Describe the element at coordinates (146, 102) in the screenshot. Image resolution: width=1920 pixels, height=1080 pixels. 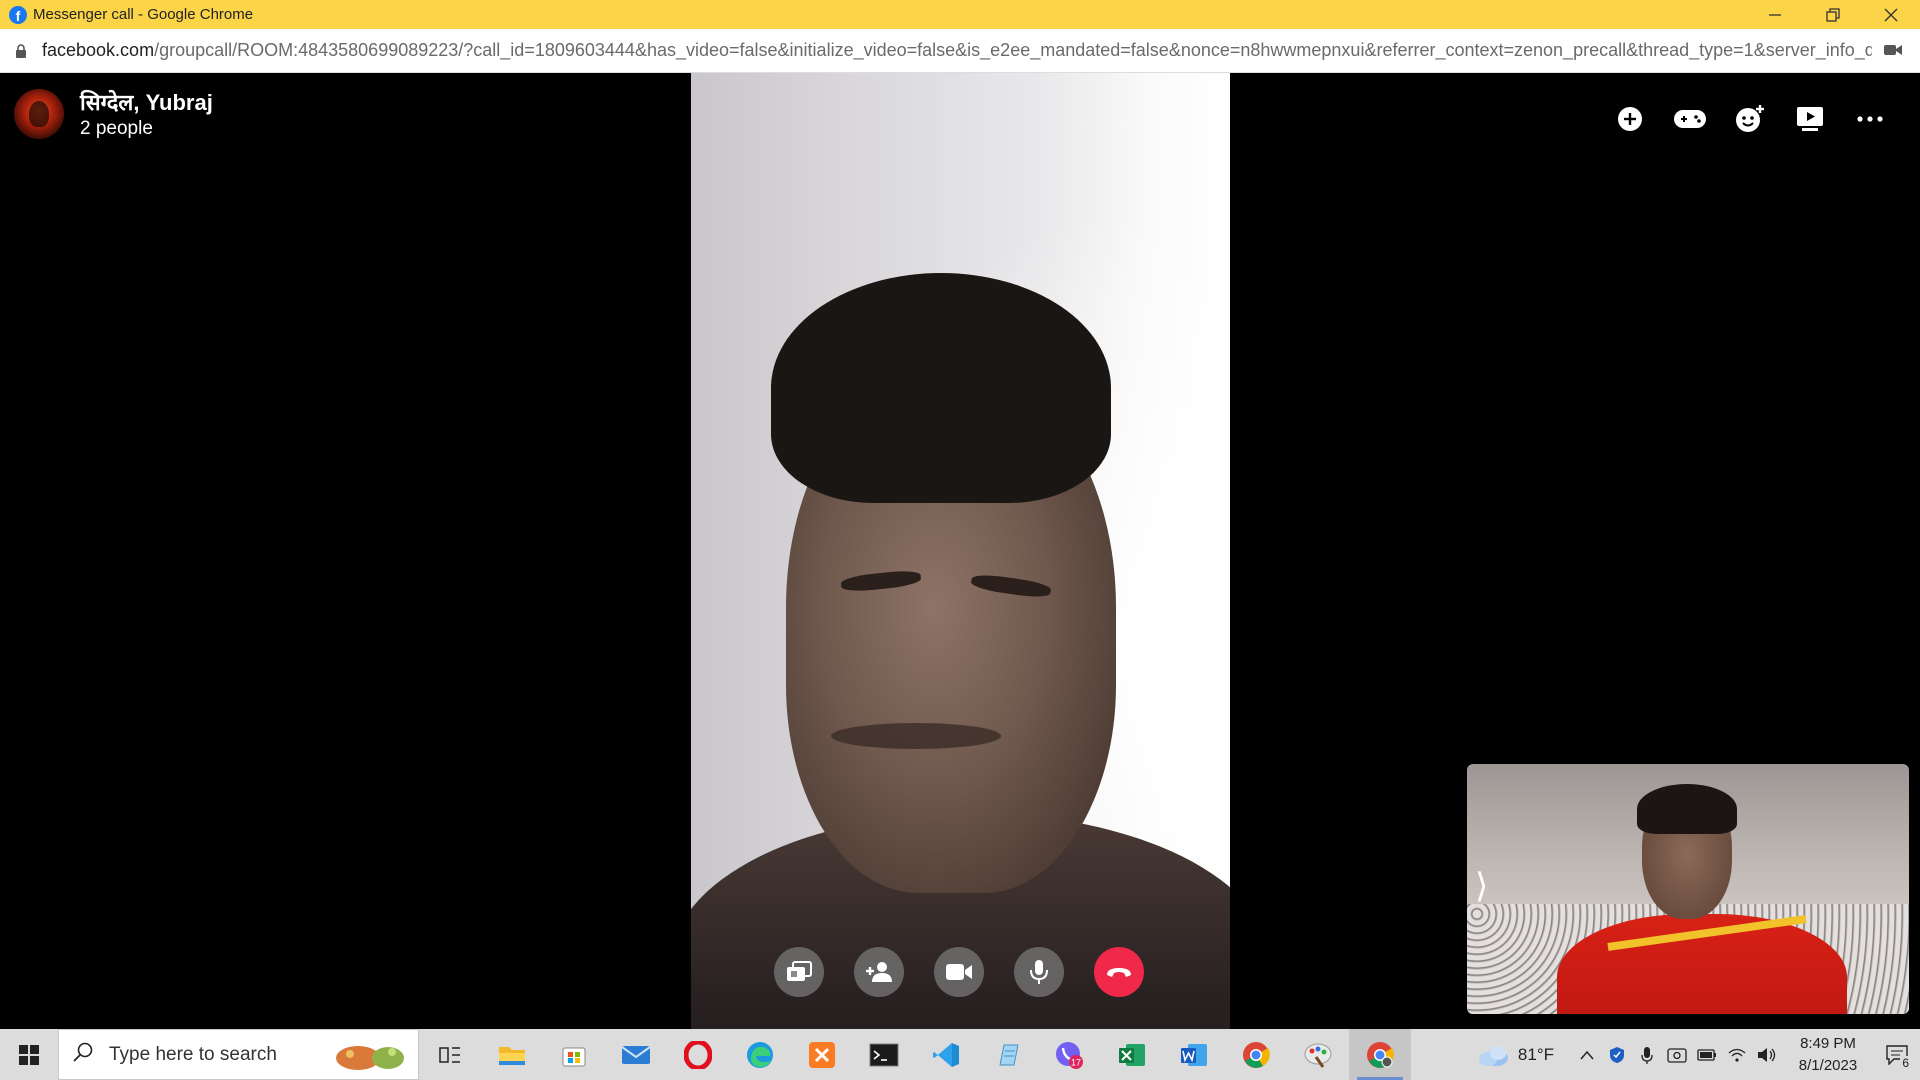
I see `call-name: सिग्देल, Yubraj` at that location.